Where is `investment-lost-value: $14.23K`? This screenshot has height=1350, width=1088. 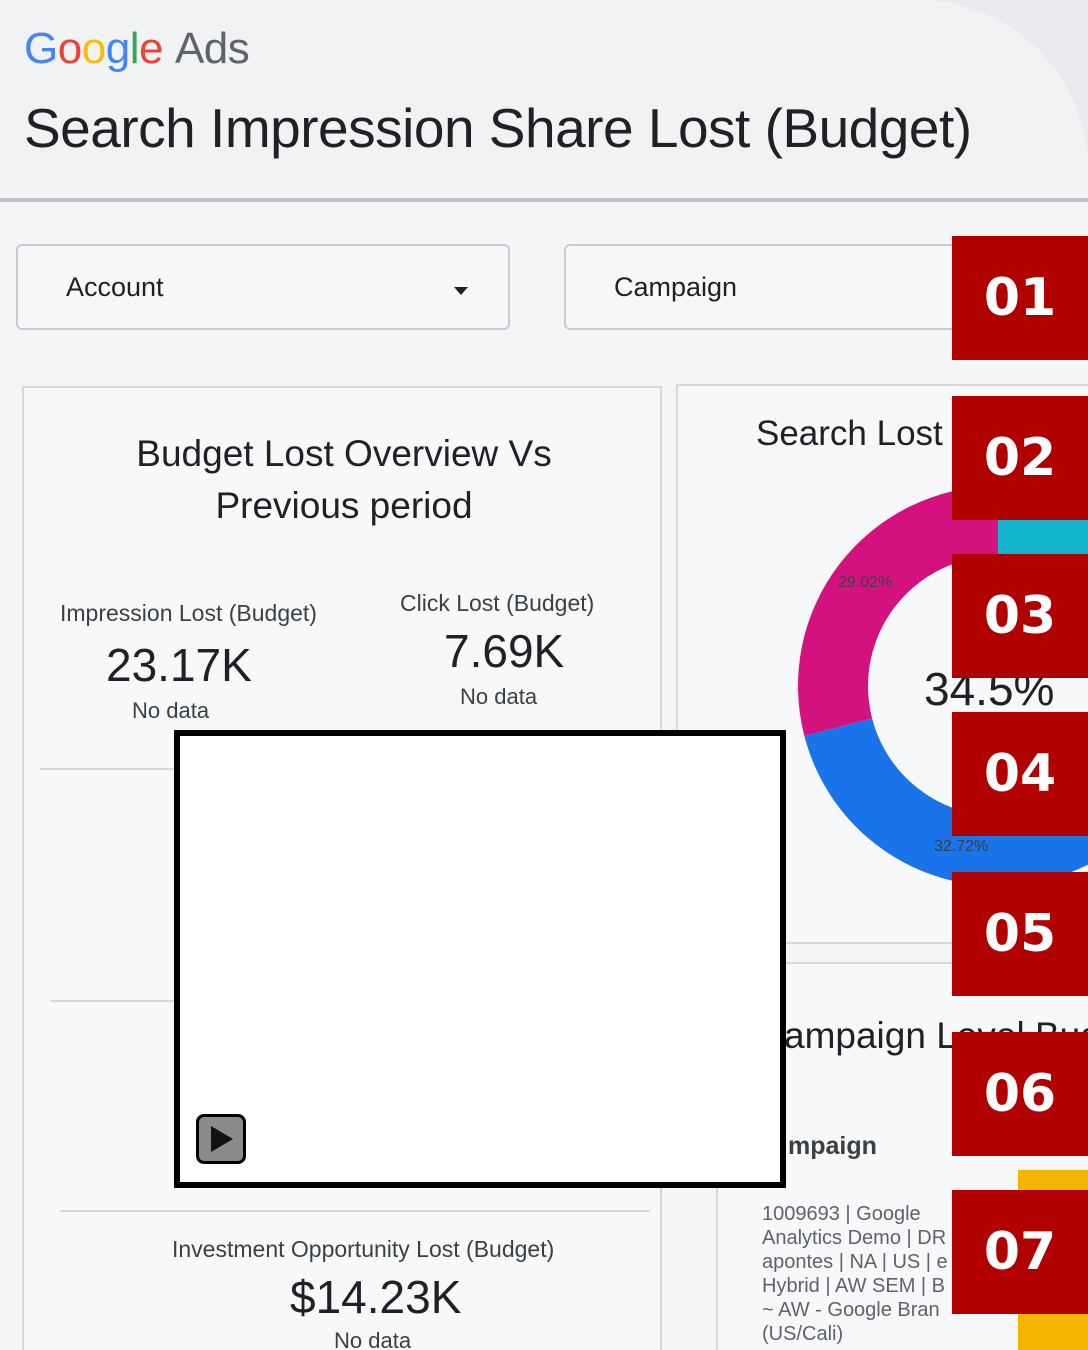 investment-lost-value: $14.23K is located at coordinates (376, 1297).